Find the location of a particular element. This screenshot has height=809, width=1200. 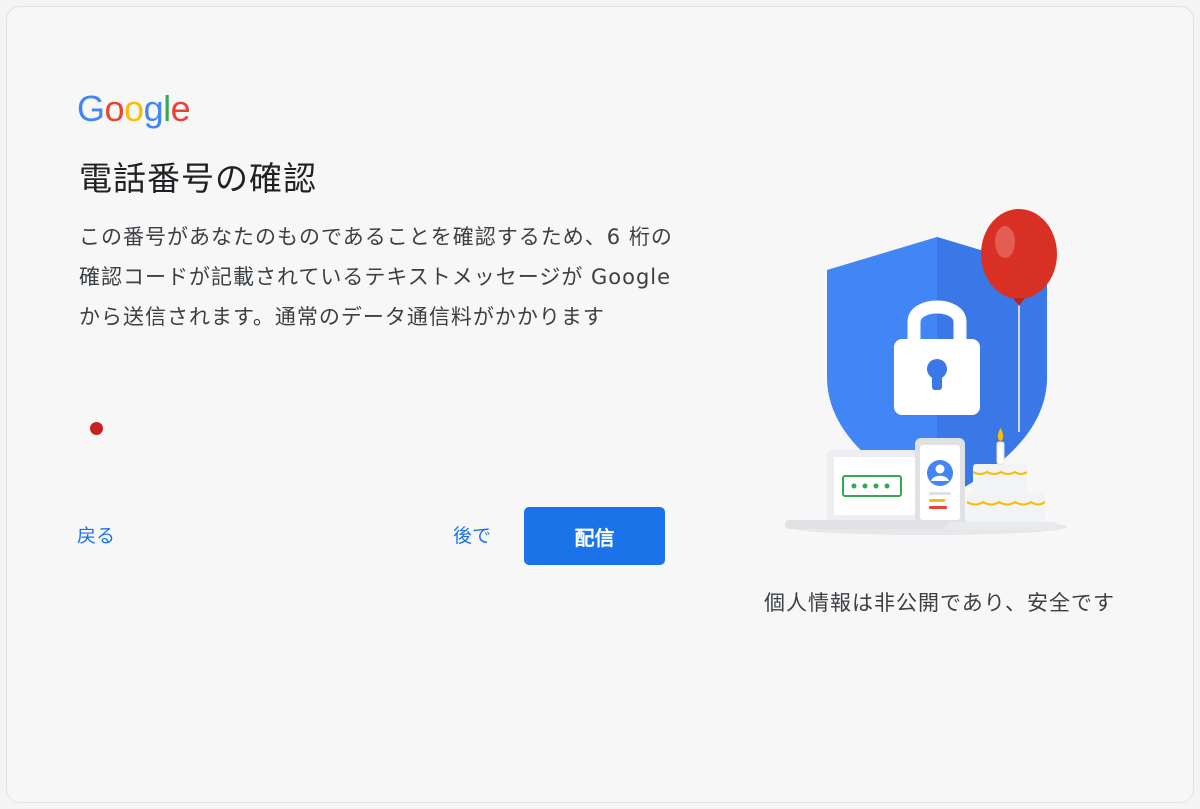

google-logo: Google is located at coordinates (134, 109).